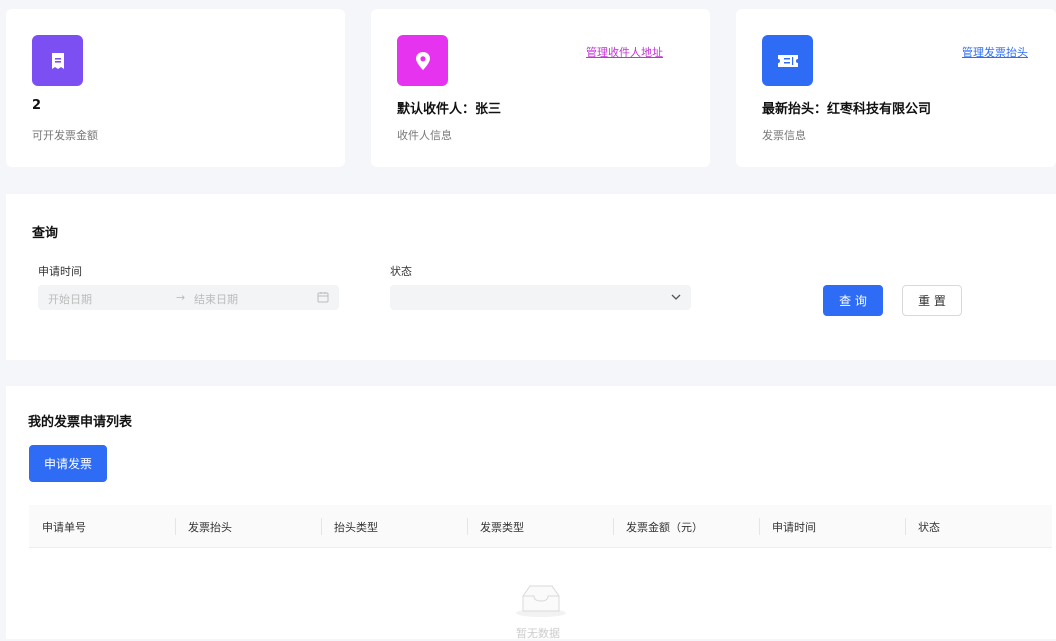 The image size is (1056, 641). I want to click on empty-state: 暂无数据, so click(541, 611).